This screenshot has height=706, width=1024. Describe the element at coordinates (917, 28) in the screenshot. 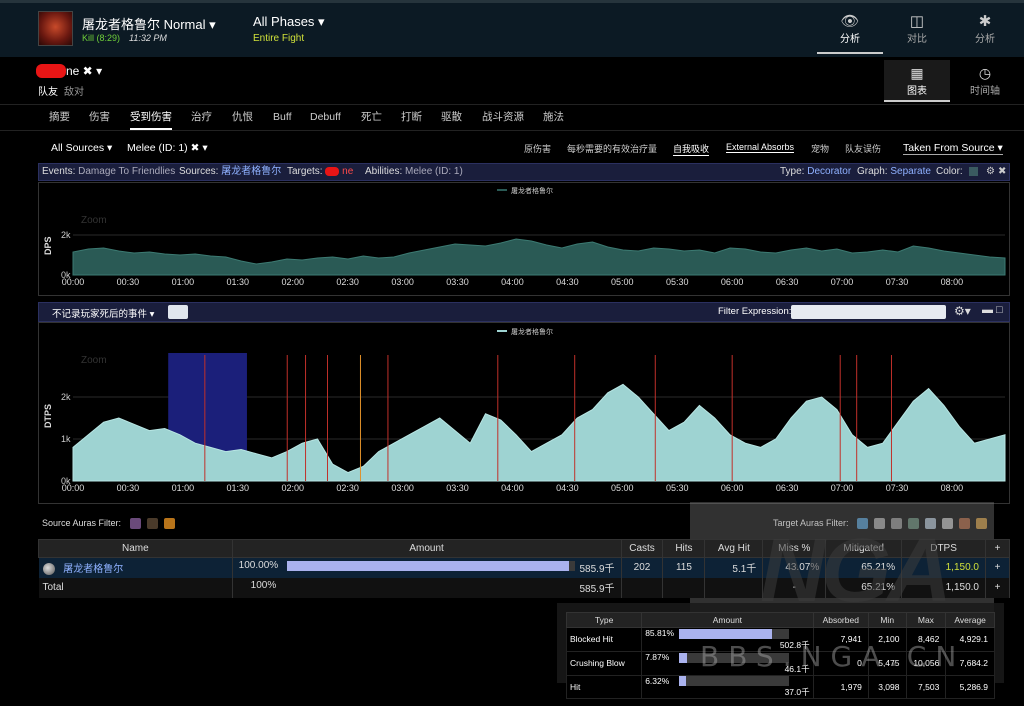

I see `nav-compare: ◫ 对比` at that location.